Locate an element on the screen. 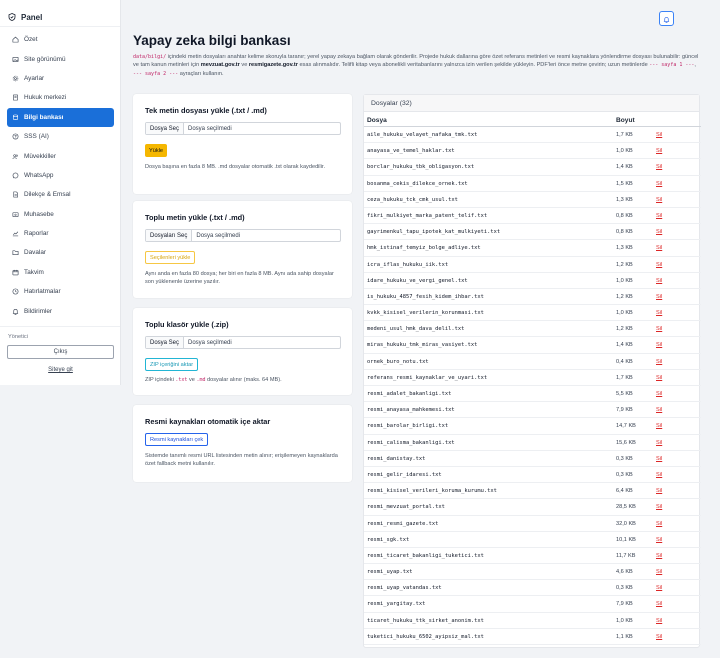 This screenshot has height=658, width=720. sidebar-item-bell: Bildirimler is located at coordinates (60, 310).